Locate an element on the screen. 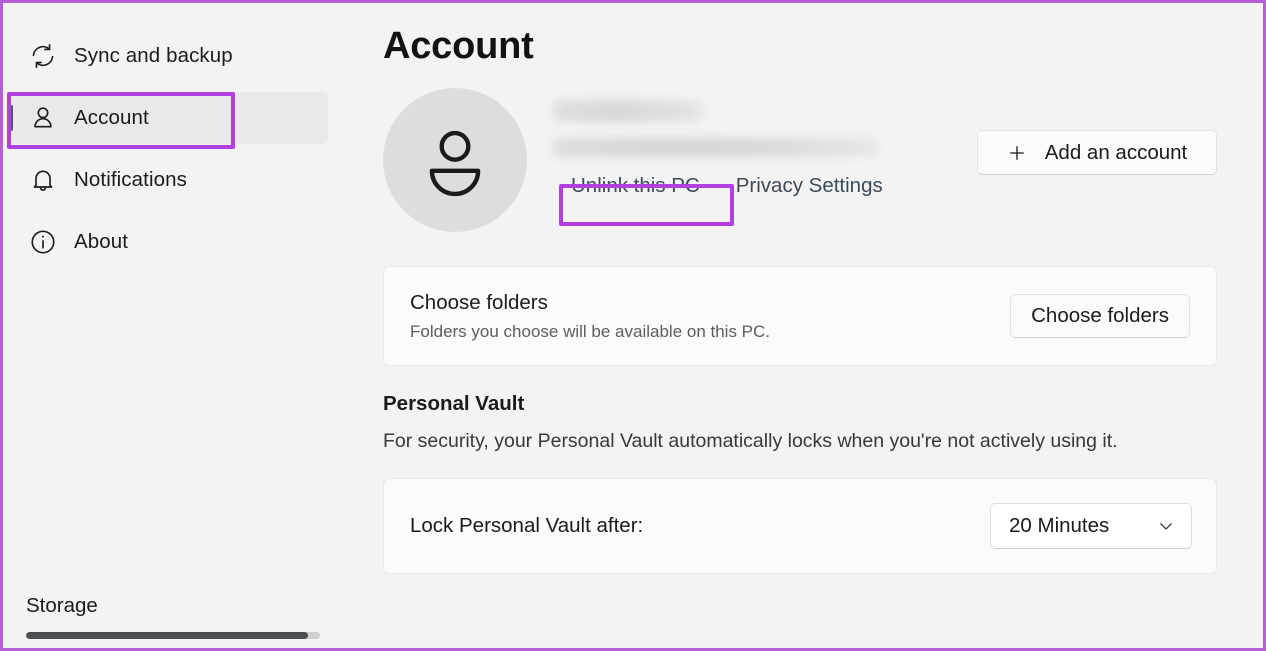  lock-personal-vault-label: Lock Personal Vault after: is located at coordinates (527, 525).